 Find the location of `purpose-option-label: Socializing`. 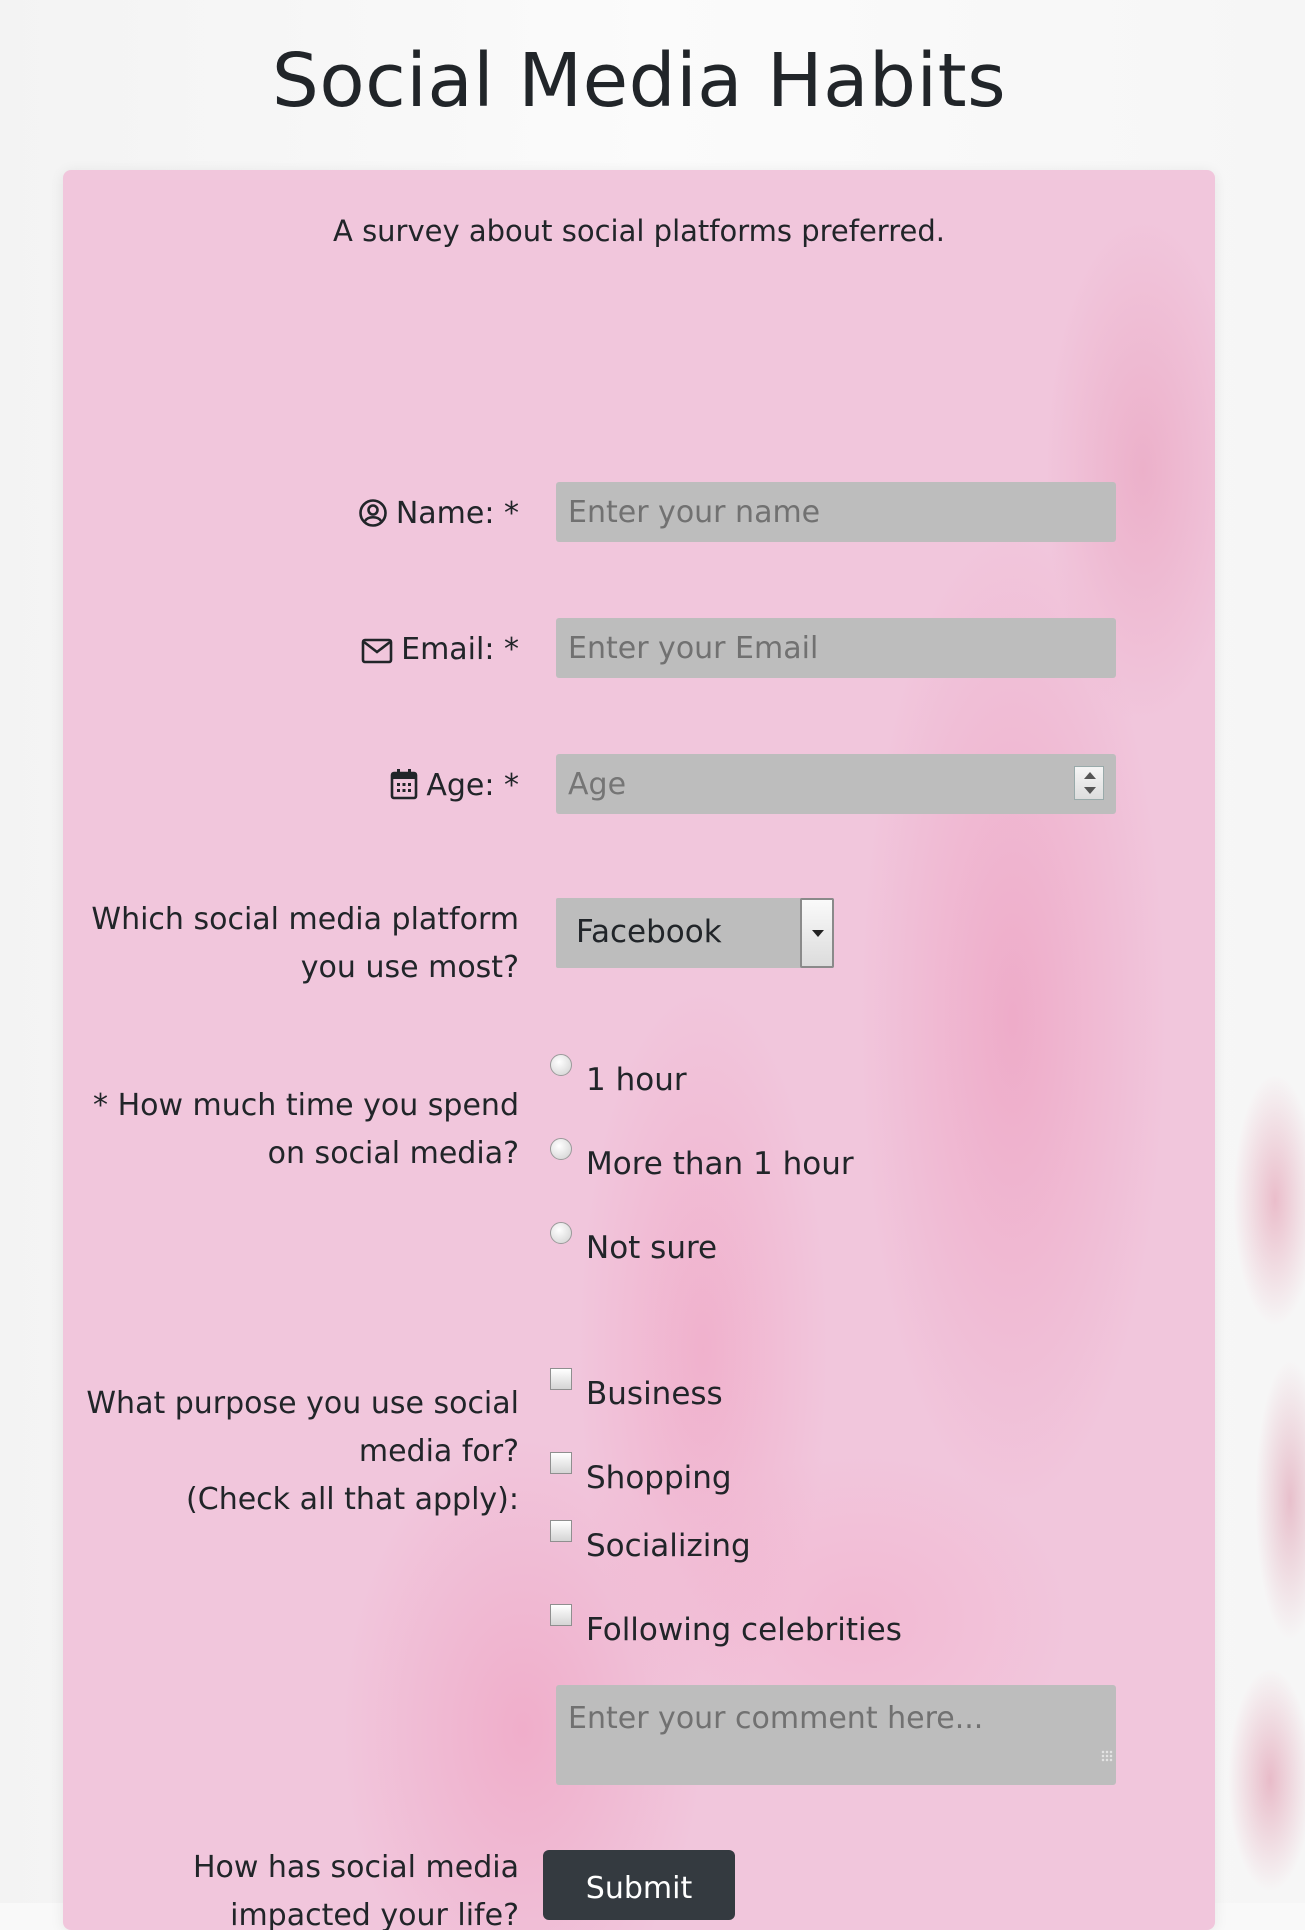

purpose-option-label: Socializing is located at coordinates (668, 1546).